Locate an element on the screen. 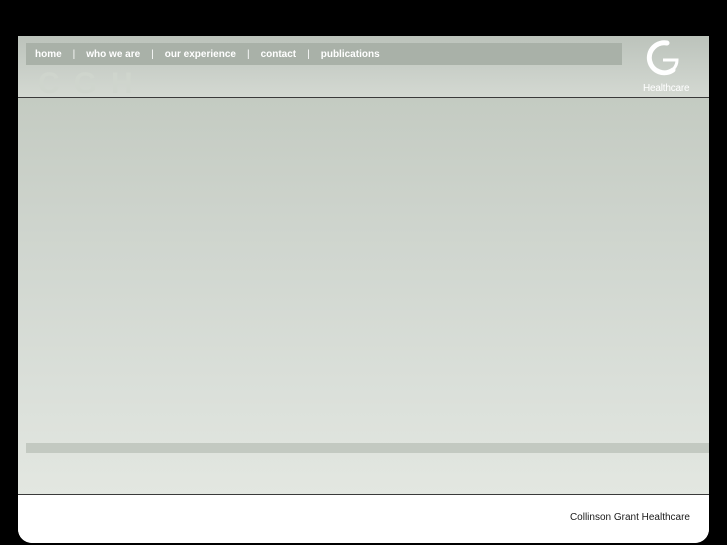 The image size is (727, 545). company-logo: Healthcare is located at coordinates (664, 68).